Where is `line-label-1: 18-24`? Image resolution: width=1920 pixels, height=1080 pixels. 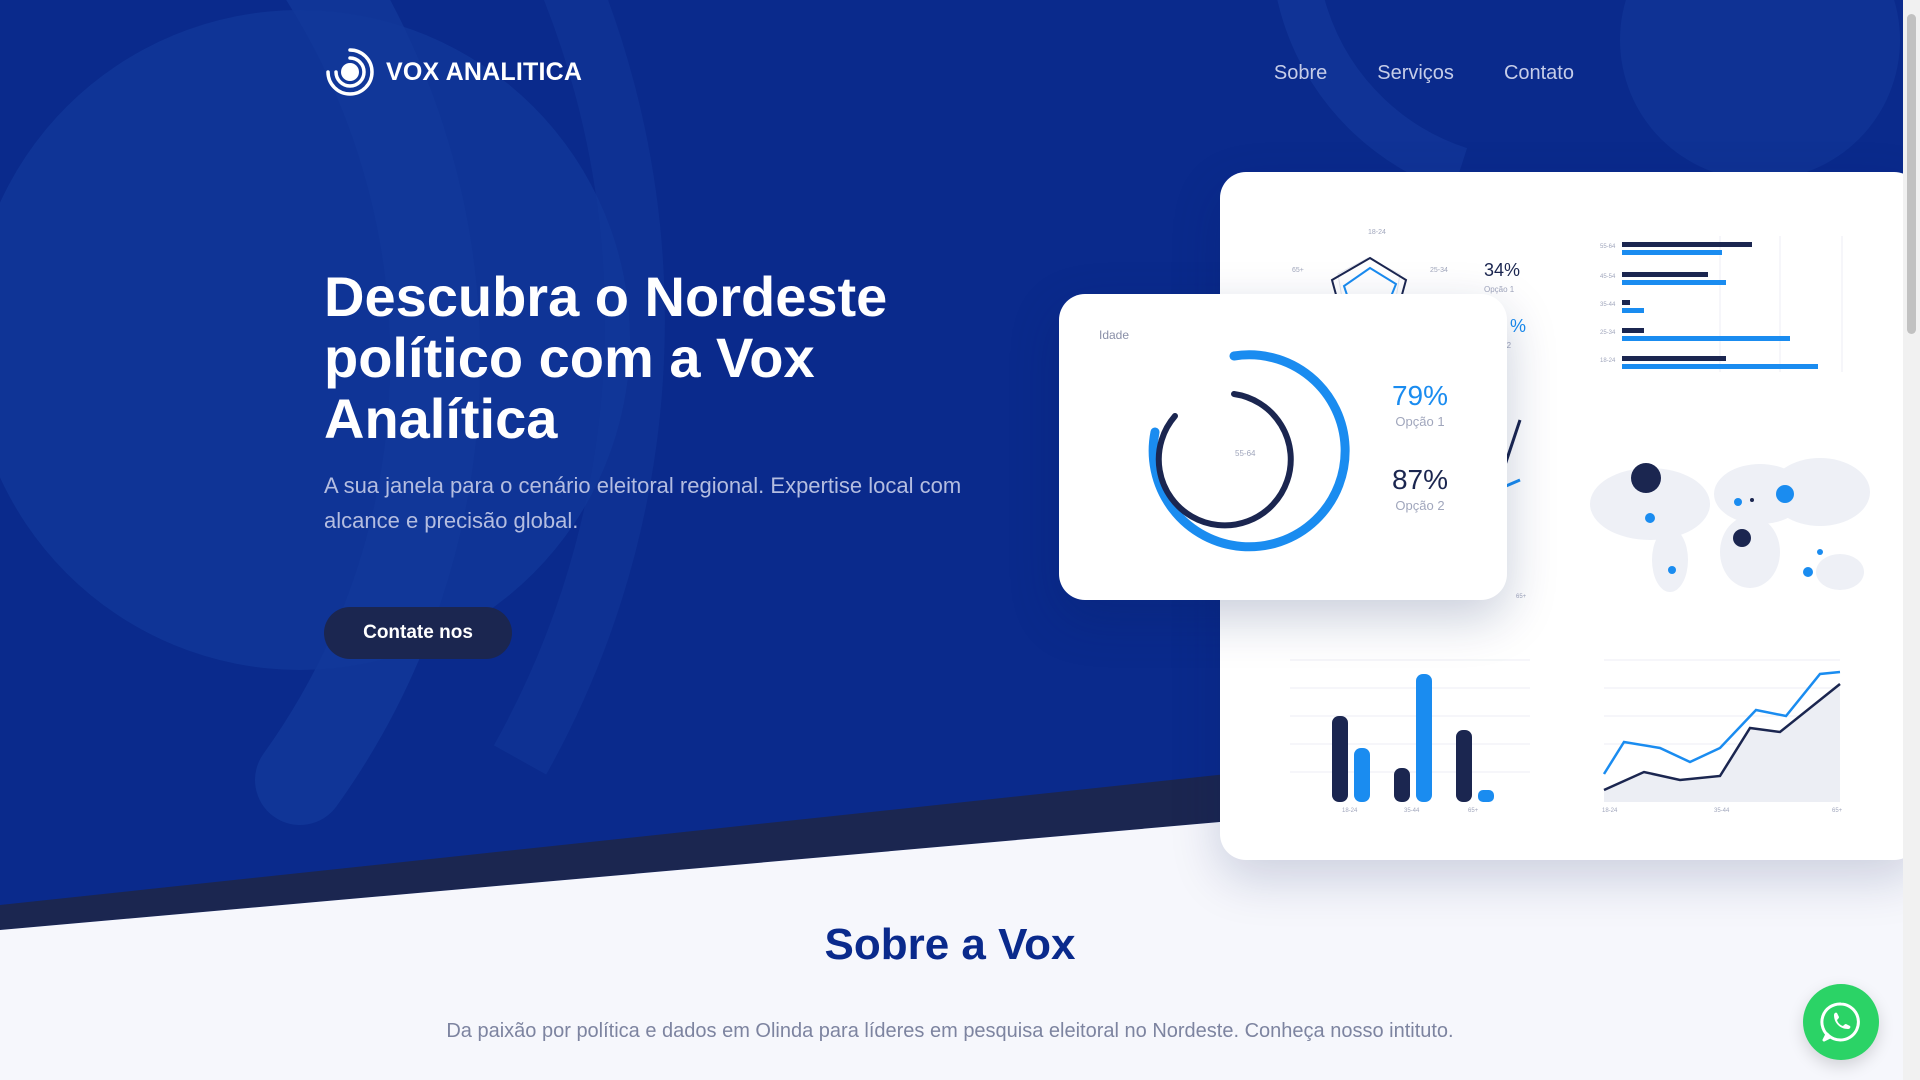
line-label-1: 18-24 is located at coordinates (1610, 811).